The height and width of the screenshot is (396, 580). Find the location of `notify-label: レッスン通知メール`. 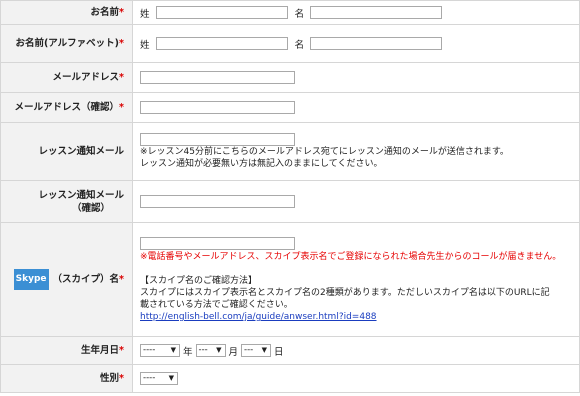

notify-label: レッスン通知メール is located at coordinates (81, 151).